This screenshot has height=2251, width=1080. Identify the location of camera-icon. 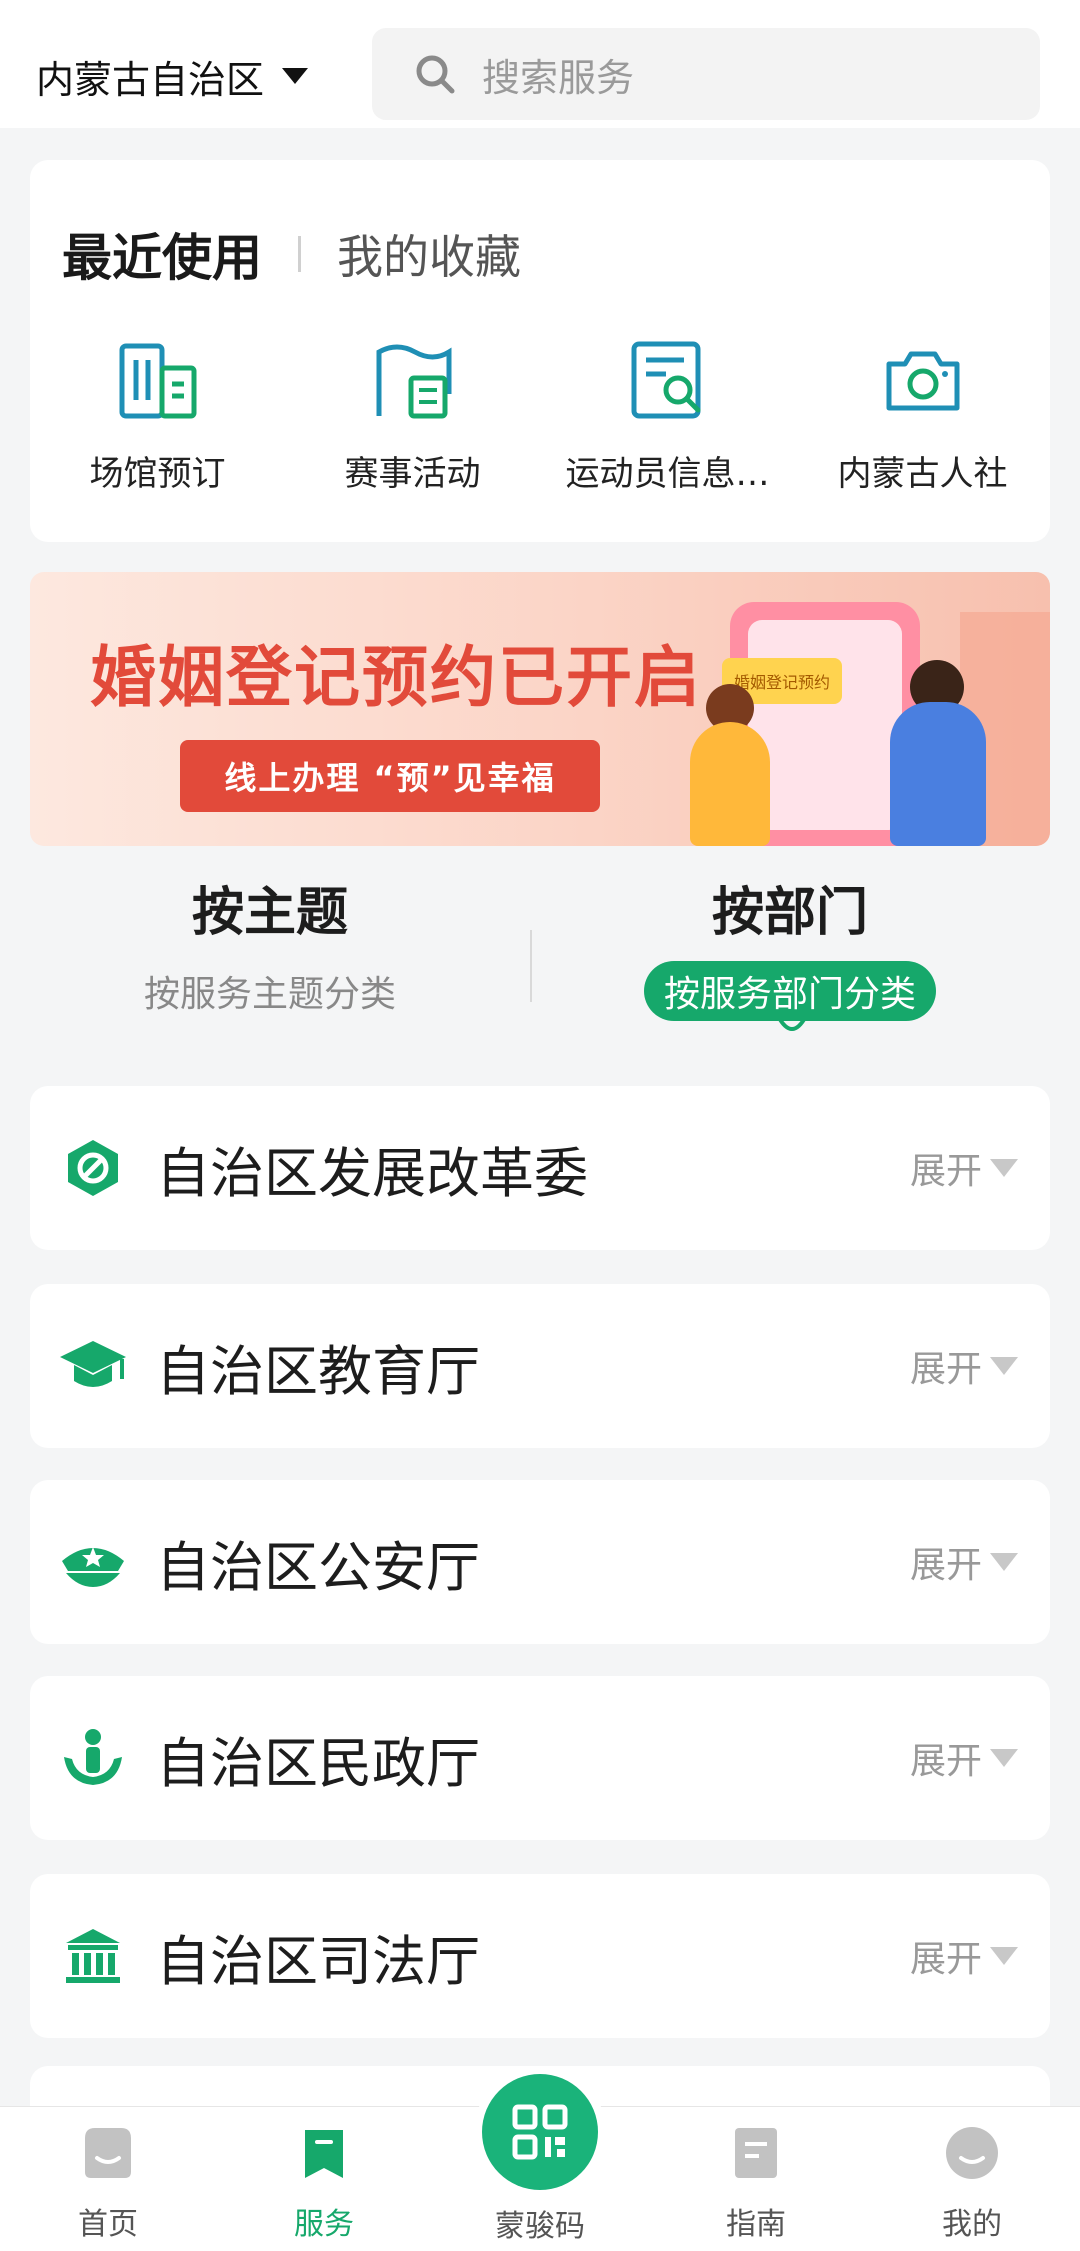
(923, 380).